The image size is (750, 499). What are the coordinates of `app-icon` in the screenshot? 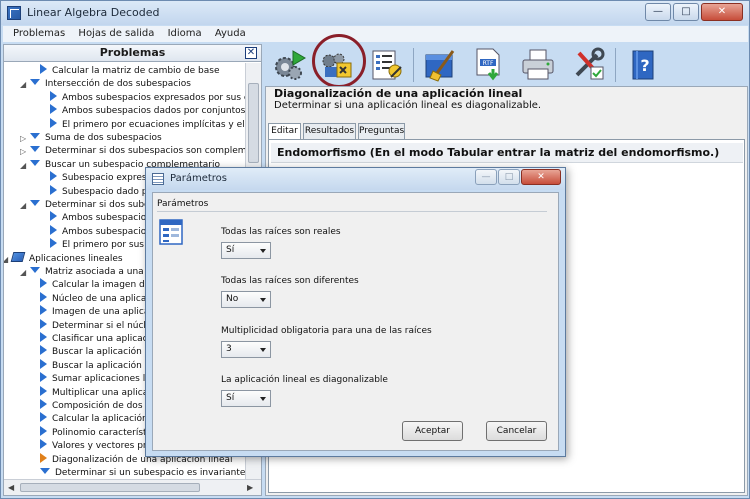 It's located at (14, 13).